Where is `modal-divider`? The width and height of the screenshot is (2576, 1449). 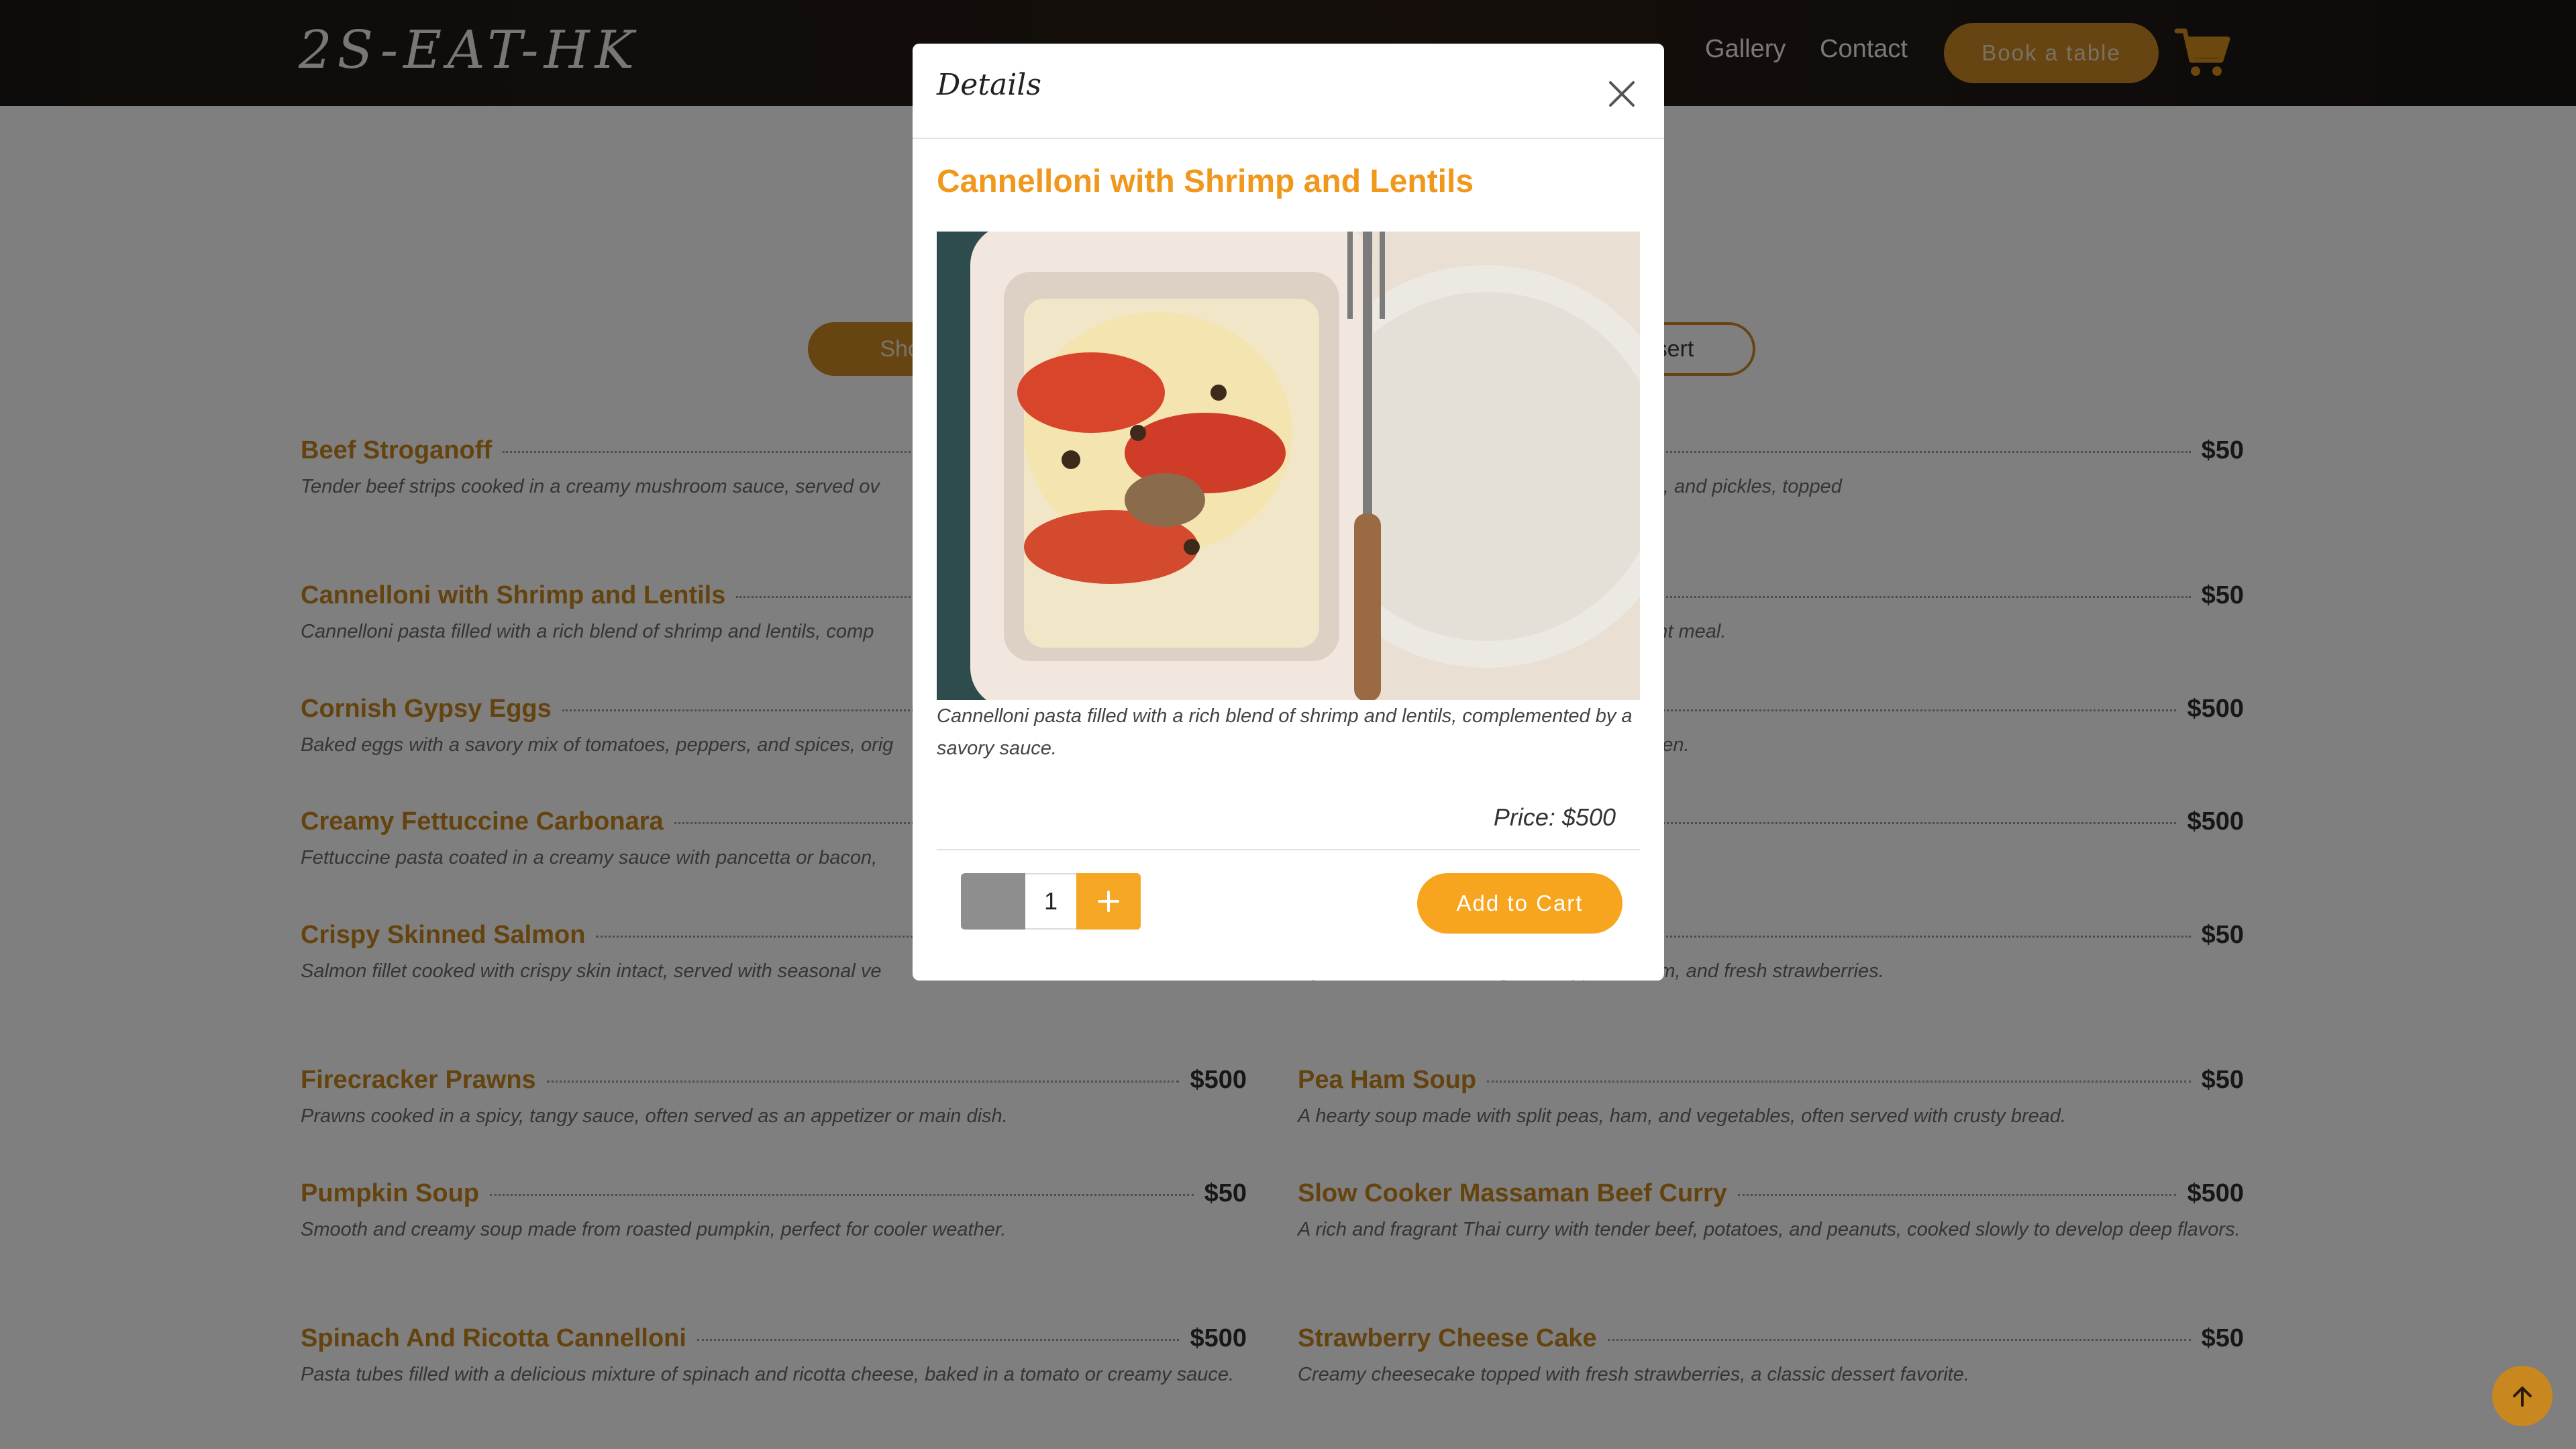
modal-divider is located at coordinates (1288, 849).